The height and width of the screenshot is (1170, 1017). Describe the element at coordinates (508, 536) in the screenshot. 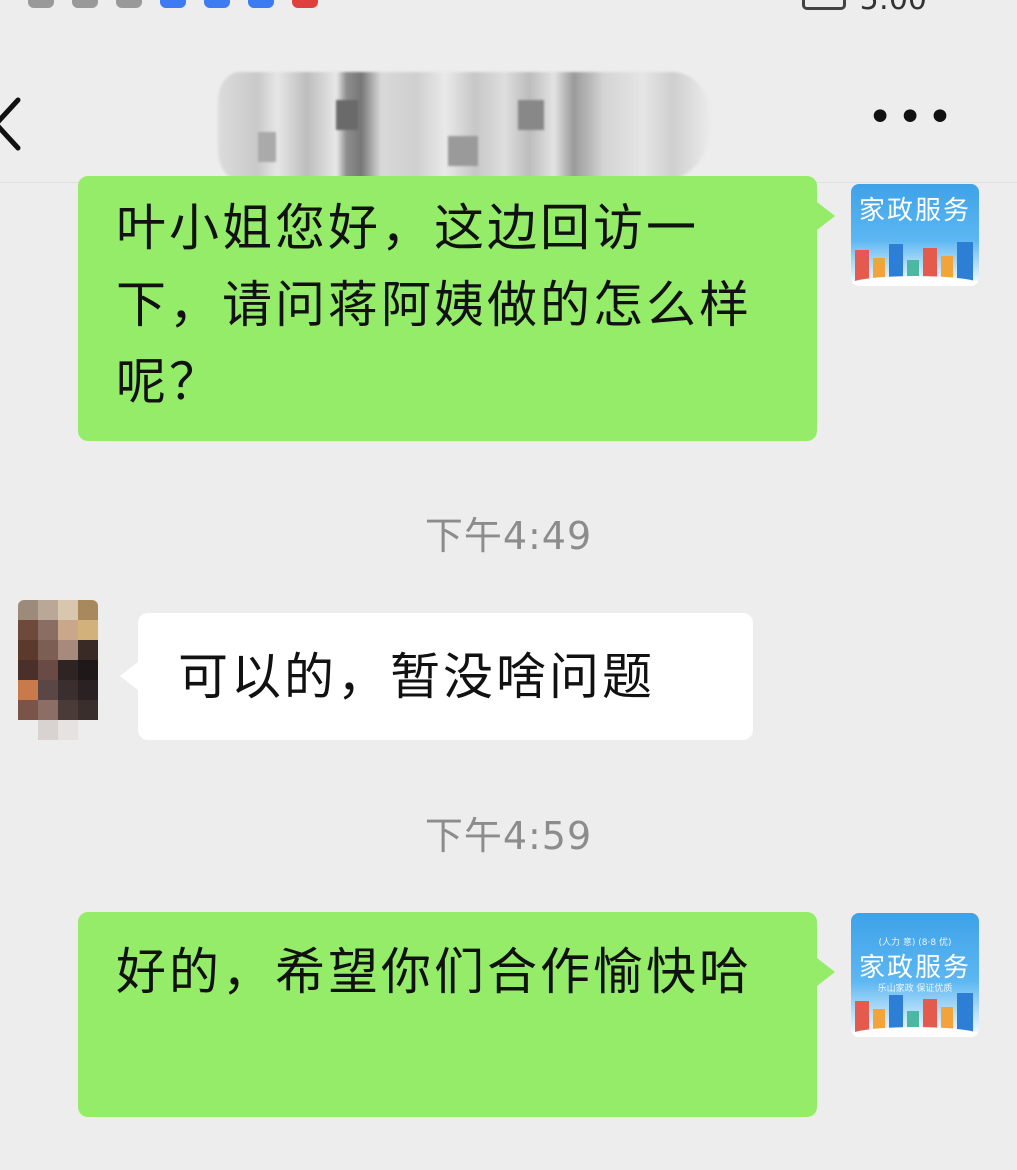

I see `message-timestamp: 下午4:49` at that location.